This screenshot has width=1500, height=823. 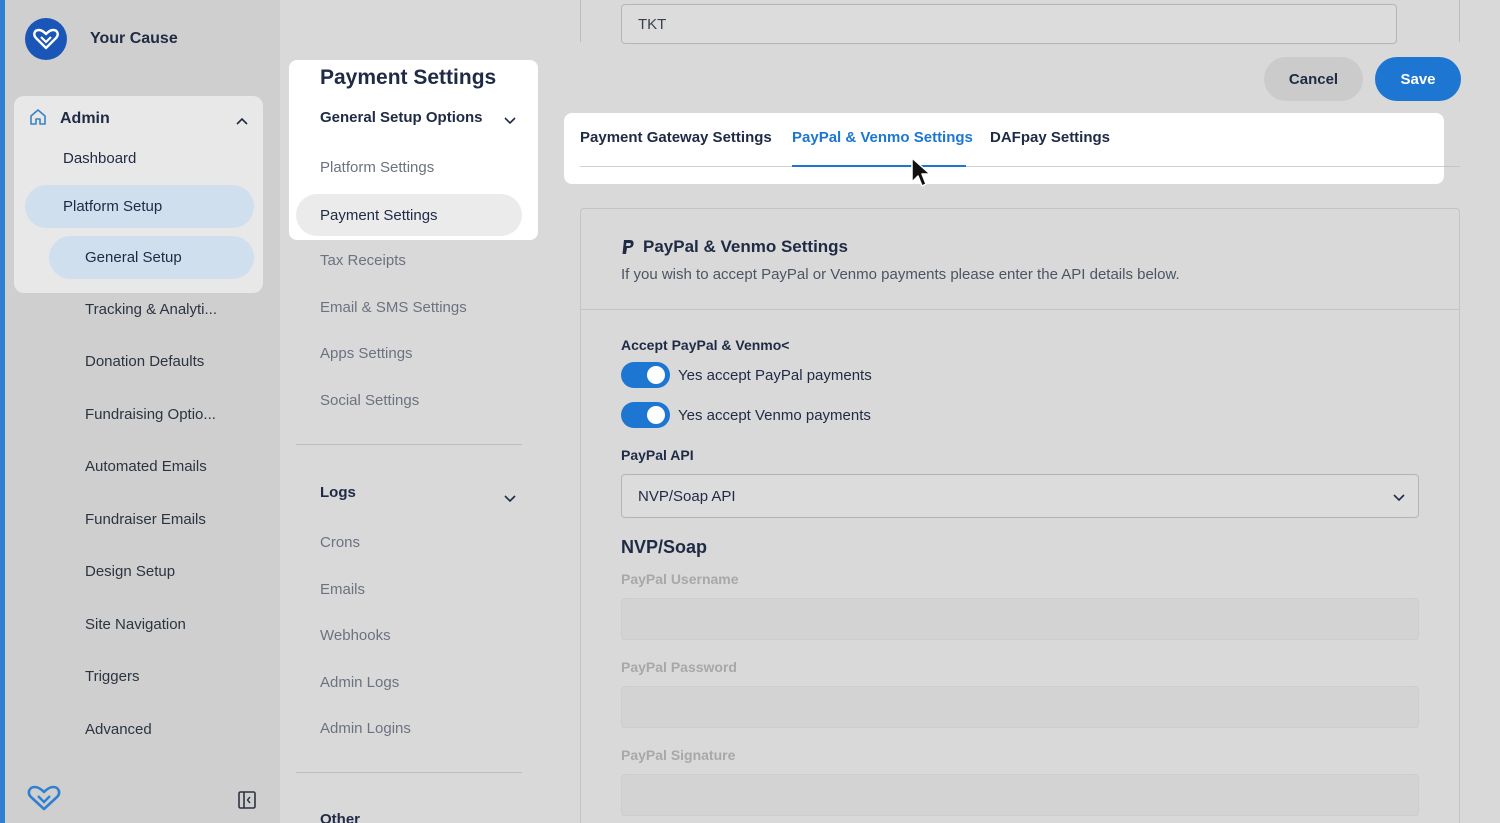 What do you see at coordinates (44, 800) in the screenshot?
I see `heart-footer-icon` at bounding box center [44, 800].